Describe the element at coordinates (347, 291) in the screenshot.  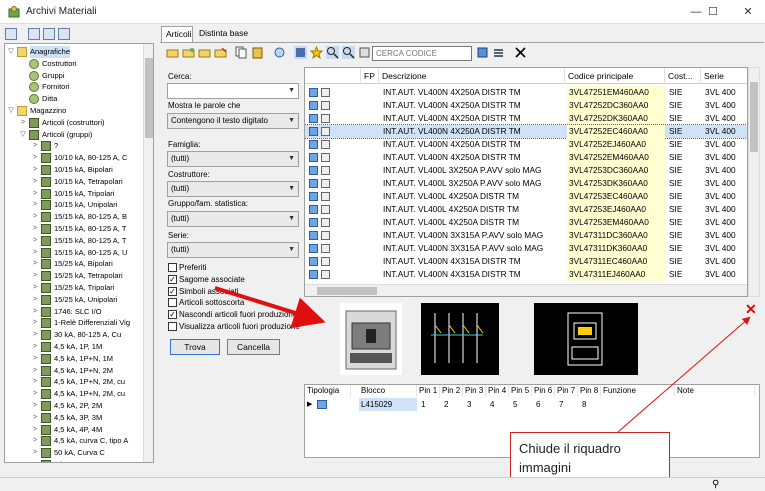
I see `grid-hscroll-thumb` at that location.